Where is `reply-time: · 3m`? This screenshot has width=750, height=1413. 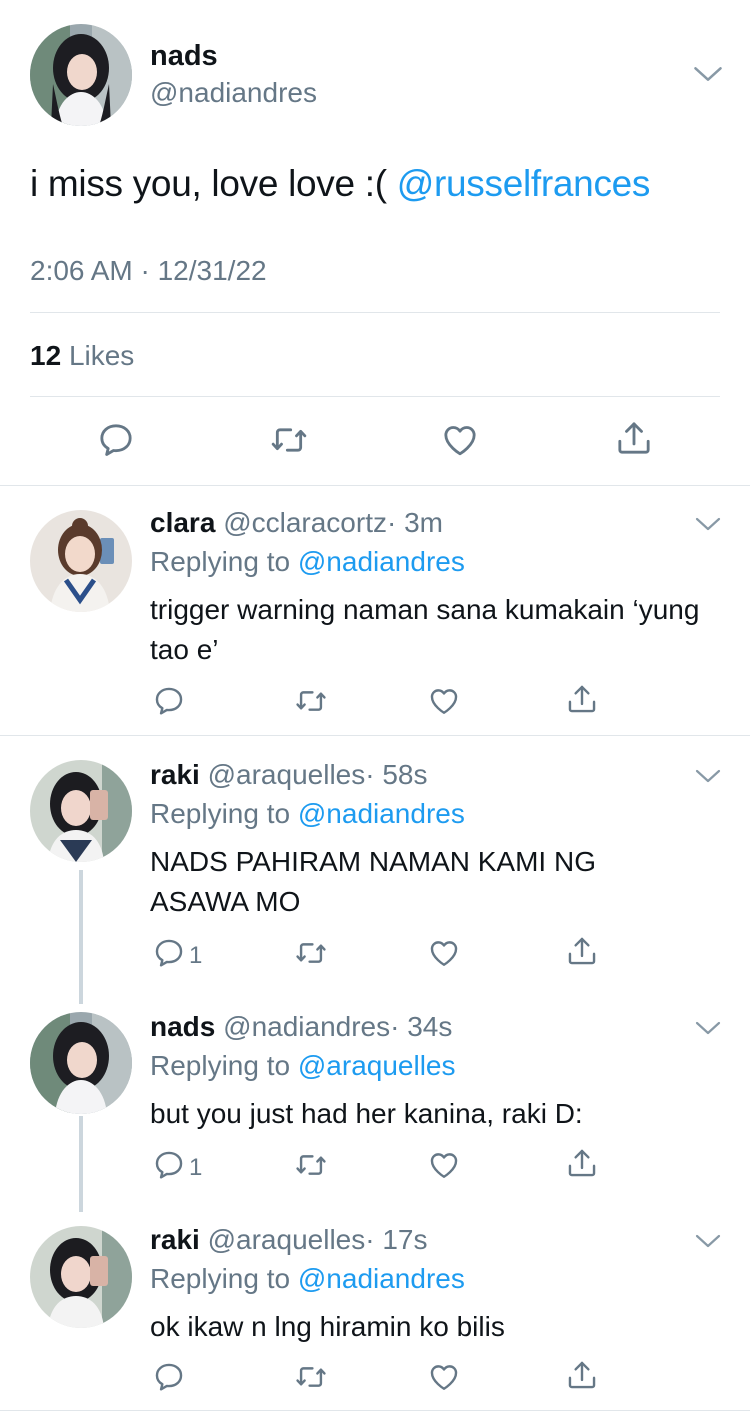
reply-time: · 3m is located at coordinates (415, 522).